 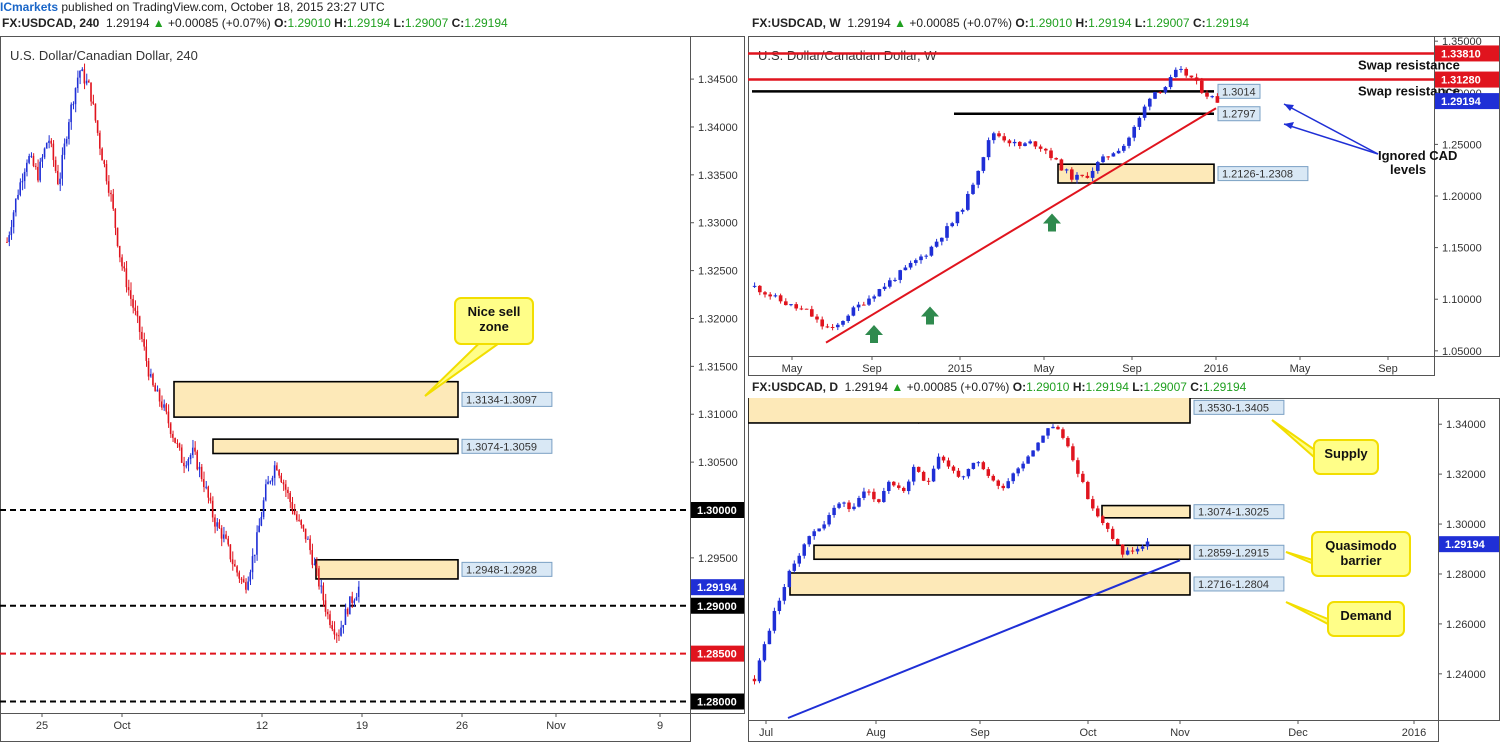 What do you see at coordinates (718, 272) in the screenshot?
I see `y-tick-label: 1.32500` at bounding box center [718, 272].